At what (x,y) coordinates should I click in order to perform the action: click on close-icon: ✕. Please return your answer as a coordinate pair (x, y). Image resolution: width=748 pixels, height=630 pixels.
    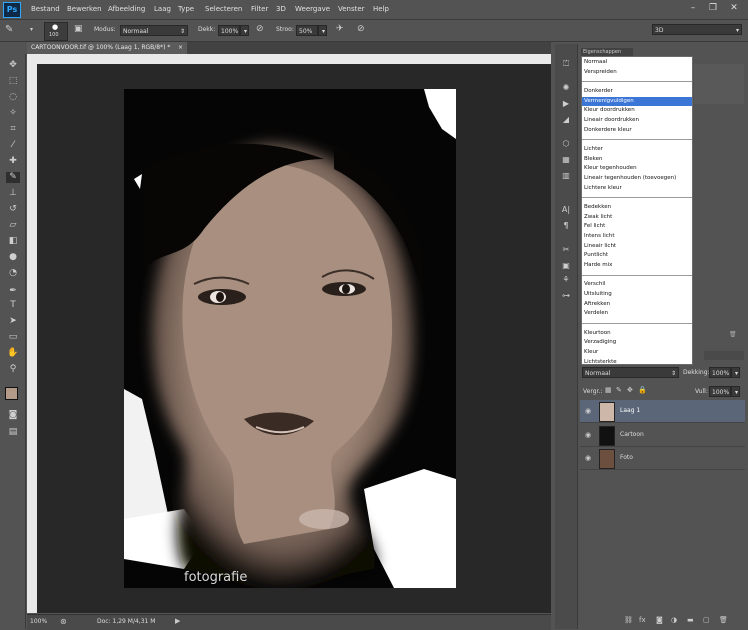
    Looking at the image, I should click on (734, 8).